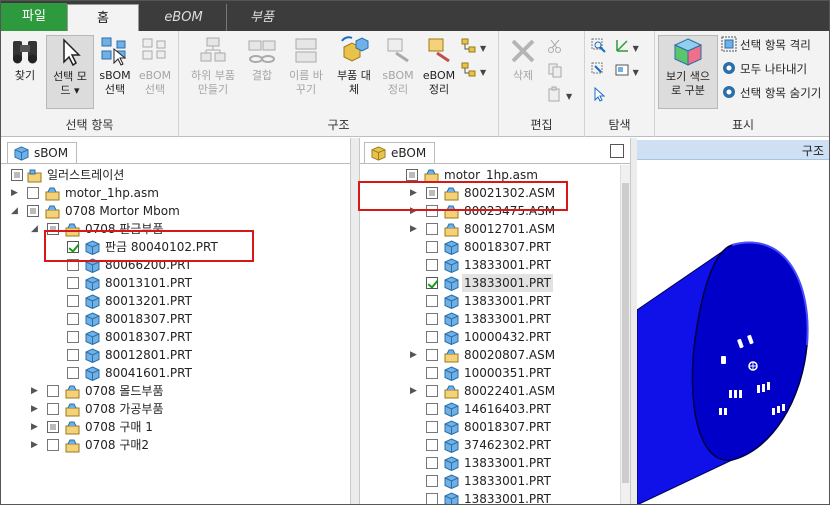 This screenshot has width=830, height=505. What do you see at coordinates (171, 301) in the screenshot?
I see `sbom-tree-row: 80013201.PRT` at bounding box center [171, 301].